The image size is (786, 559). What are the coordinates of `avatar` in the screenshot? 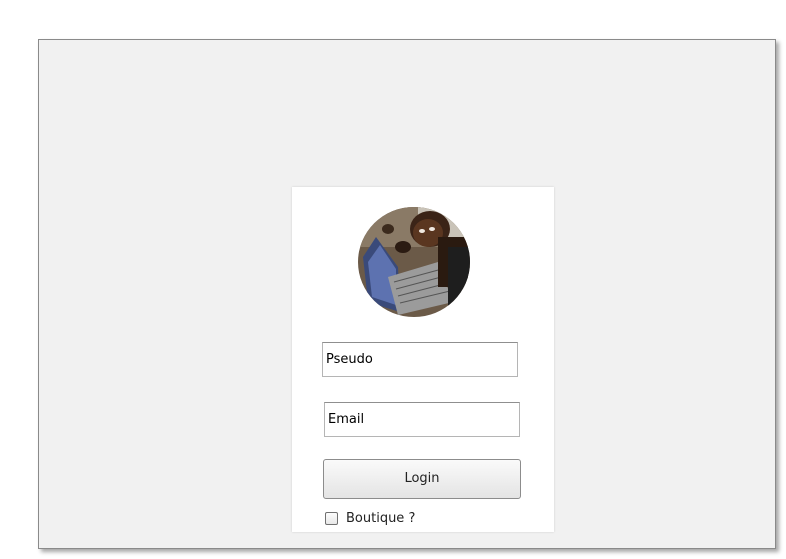 It's located at (414, 262).